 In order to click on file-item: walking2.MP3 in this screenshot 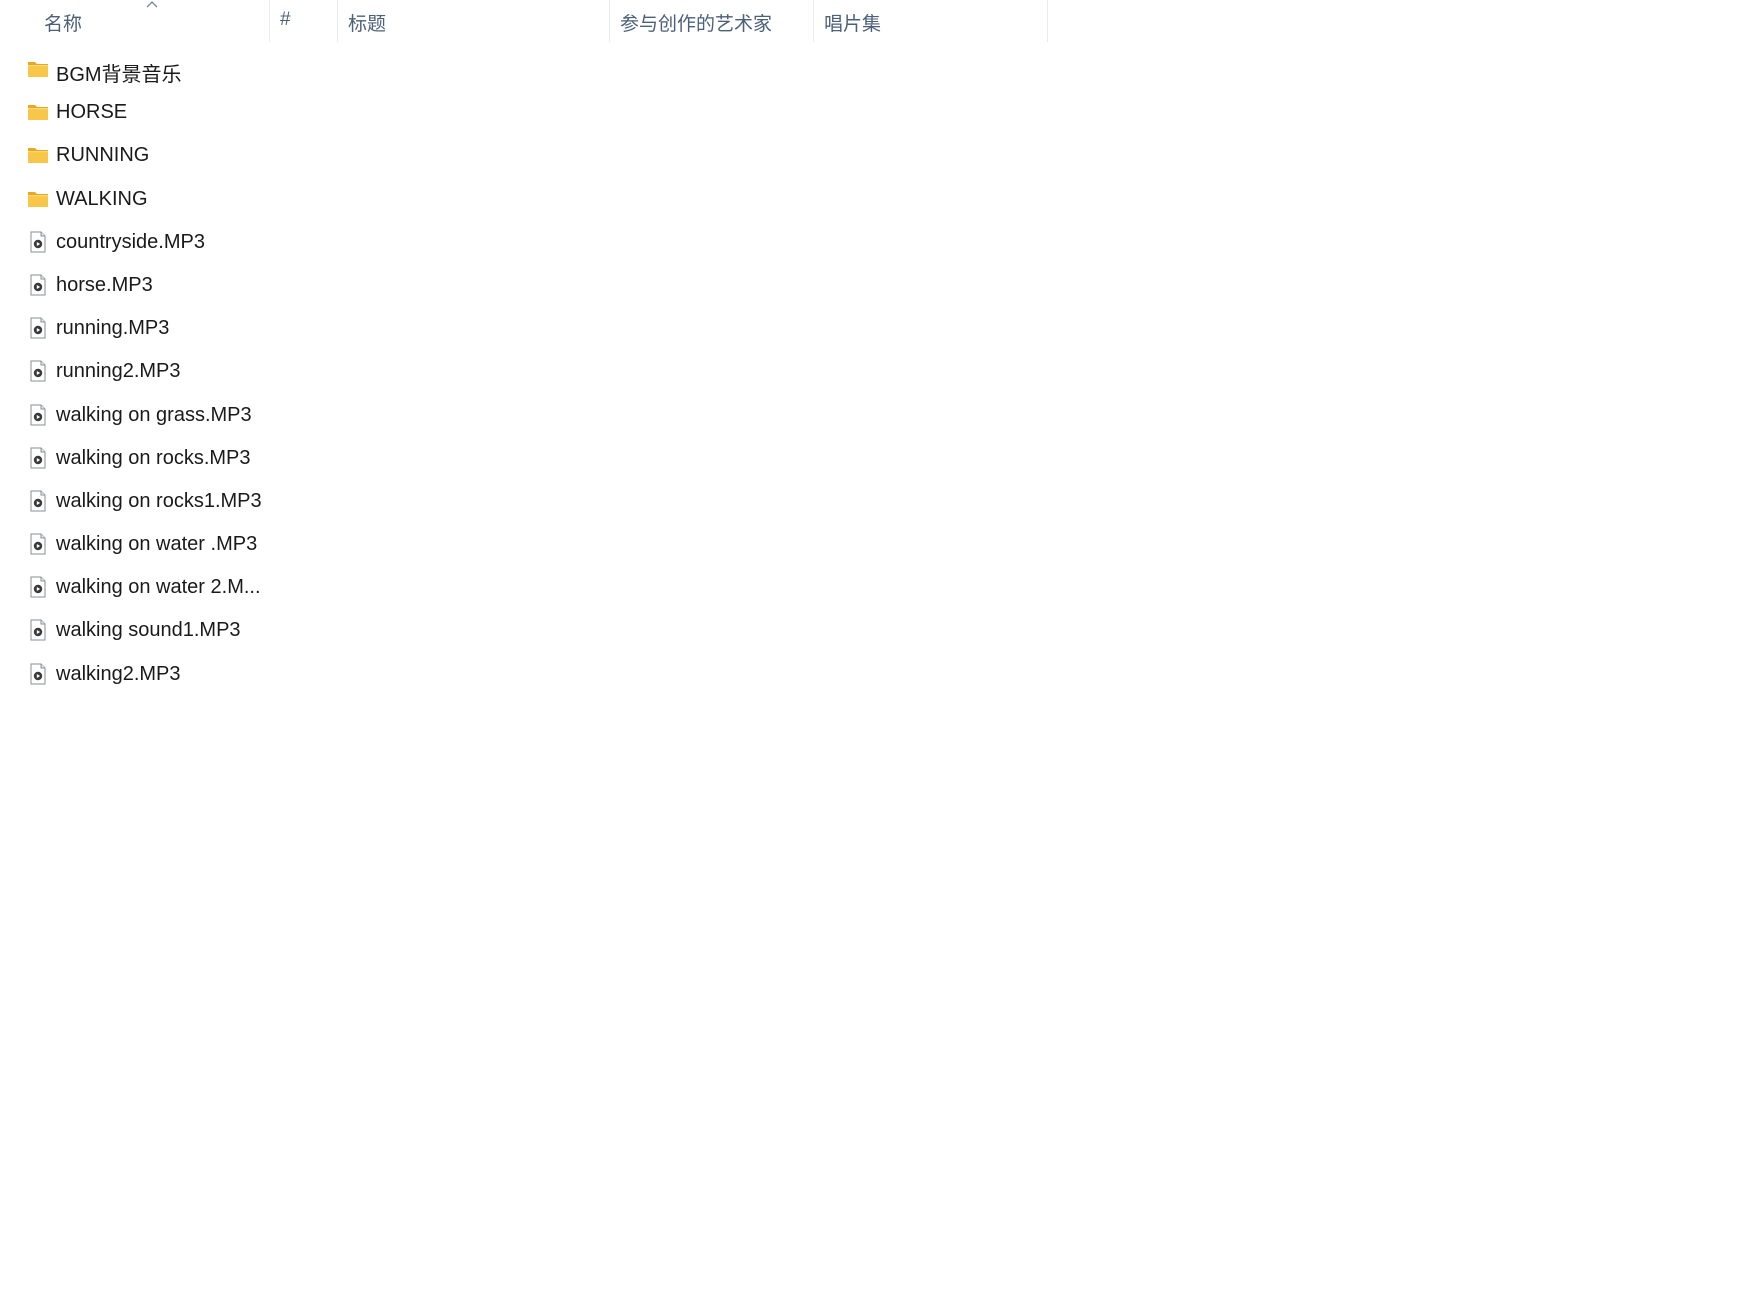, I will do `click(135, 674)`.